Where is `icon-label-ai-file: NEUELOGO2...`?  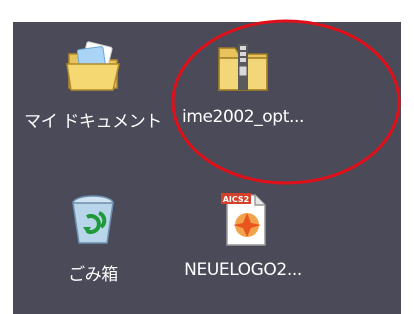 icon-label-ai-file: NEUELOGO2... is located at coordinates (243, 270).